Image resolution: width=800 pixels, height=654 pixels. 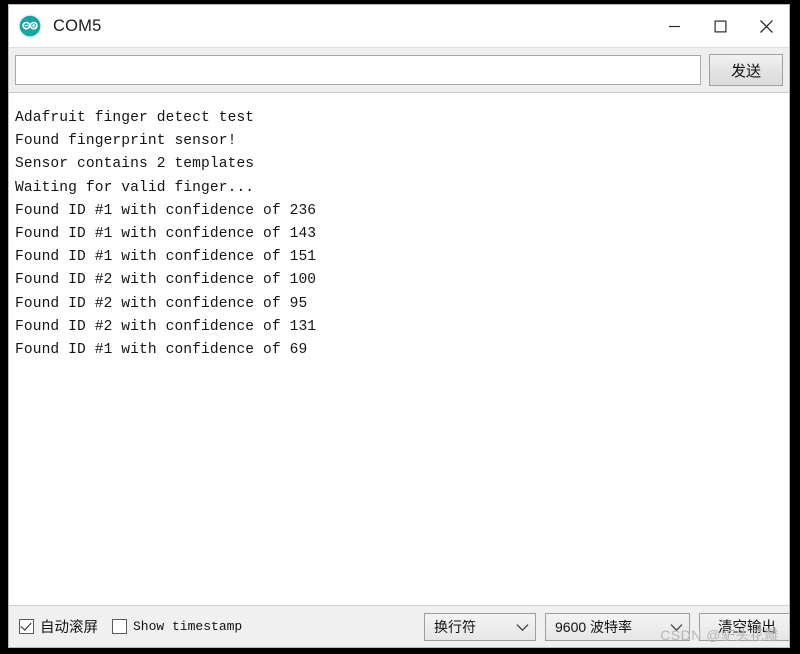 I want to click on autoscroll-label: 自动滚屏, so click(x=69, y=628).